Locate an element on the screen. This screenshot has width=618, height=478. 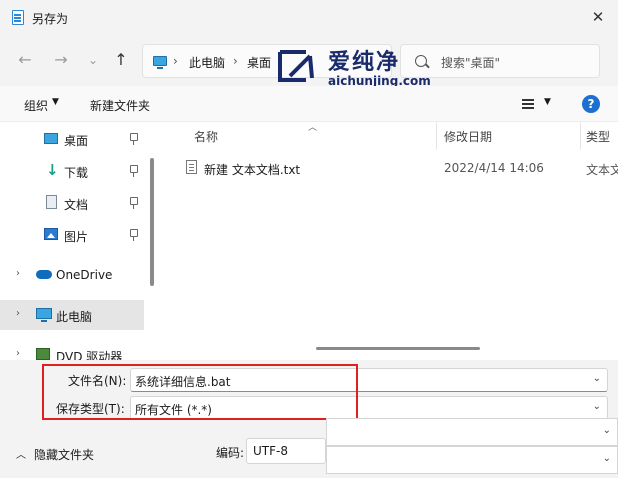
vertical-scrollbar is located at coordinates (152, 222).